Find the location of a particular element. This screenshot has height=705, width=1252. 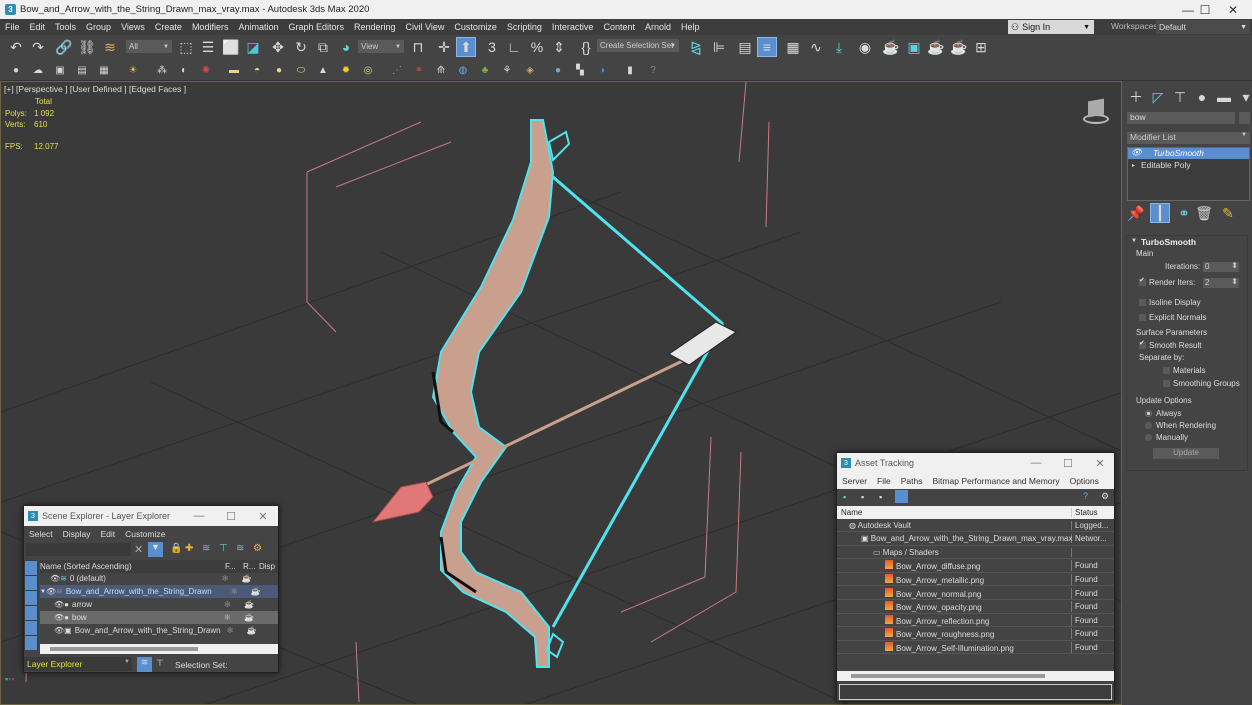

render-iters-spinner: 2 is located at coordinates (1221, 282).